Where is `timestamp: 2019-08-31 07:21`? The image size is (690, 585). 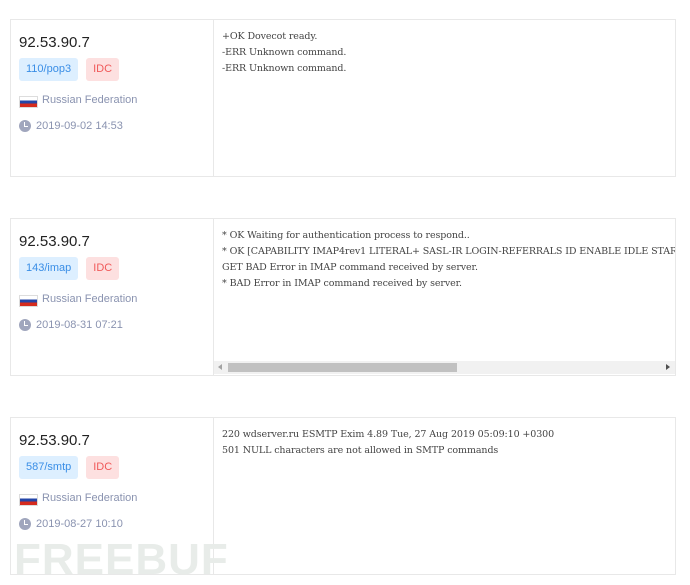 timestamp: 2019-08-31 07:21 is located at coordinates (79, 325).